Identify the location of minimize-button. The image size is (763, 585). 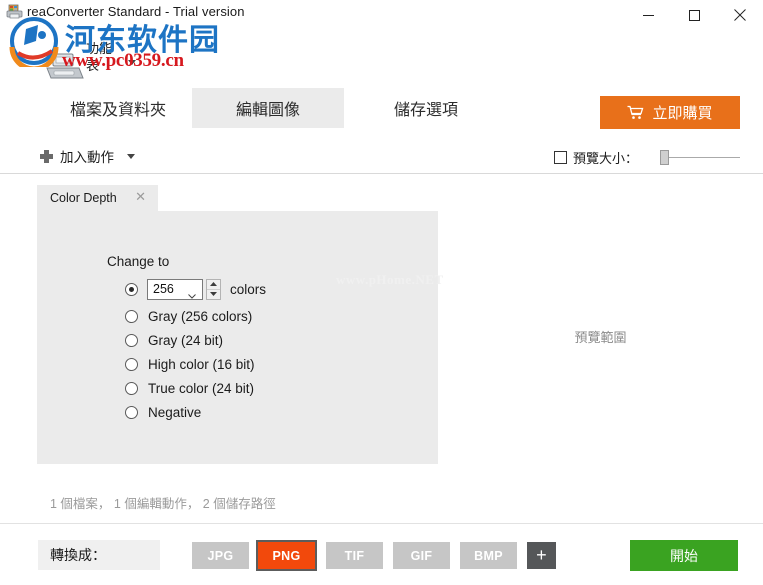
(648, 15).